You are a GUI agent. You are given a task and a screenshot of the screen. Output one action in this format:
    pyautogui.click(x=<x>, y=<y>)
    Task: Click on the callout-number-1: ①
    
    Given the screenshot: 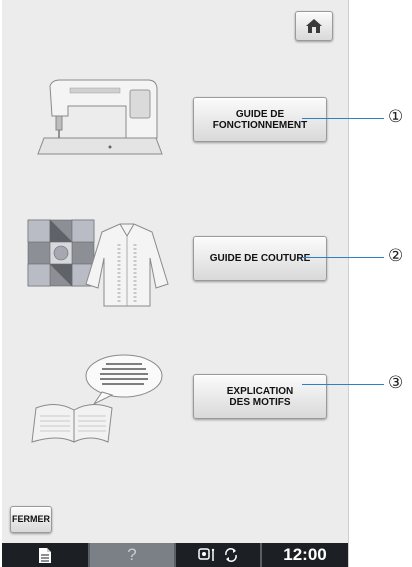 What is the action you would take?
    pyautogui.click(x=396, y=117)
    